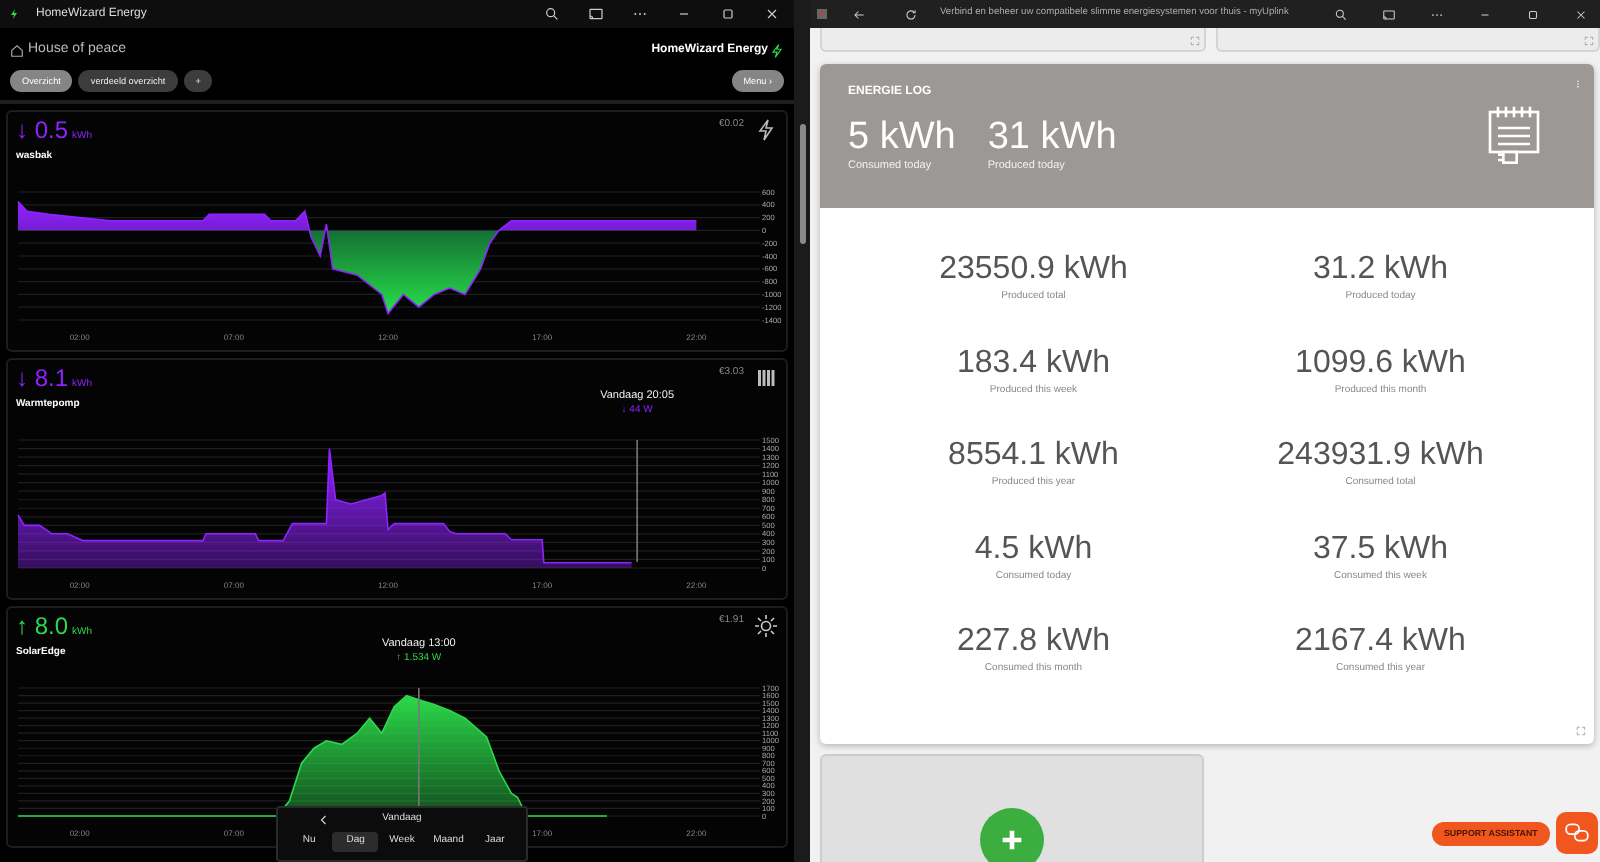  What do you see at coordinates (1033, 548) in the screenshot?
I see `stat-value: 4.5 kWh` at bounding box center [1033, 548].